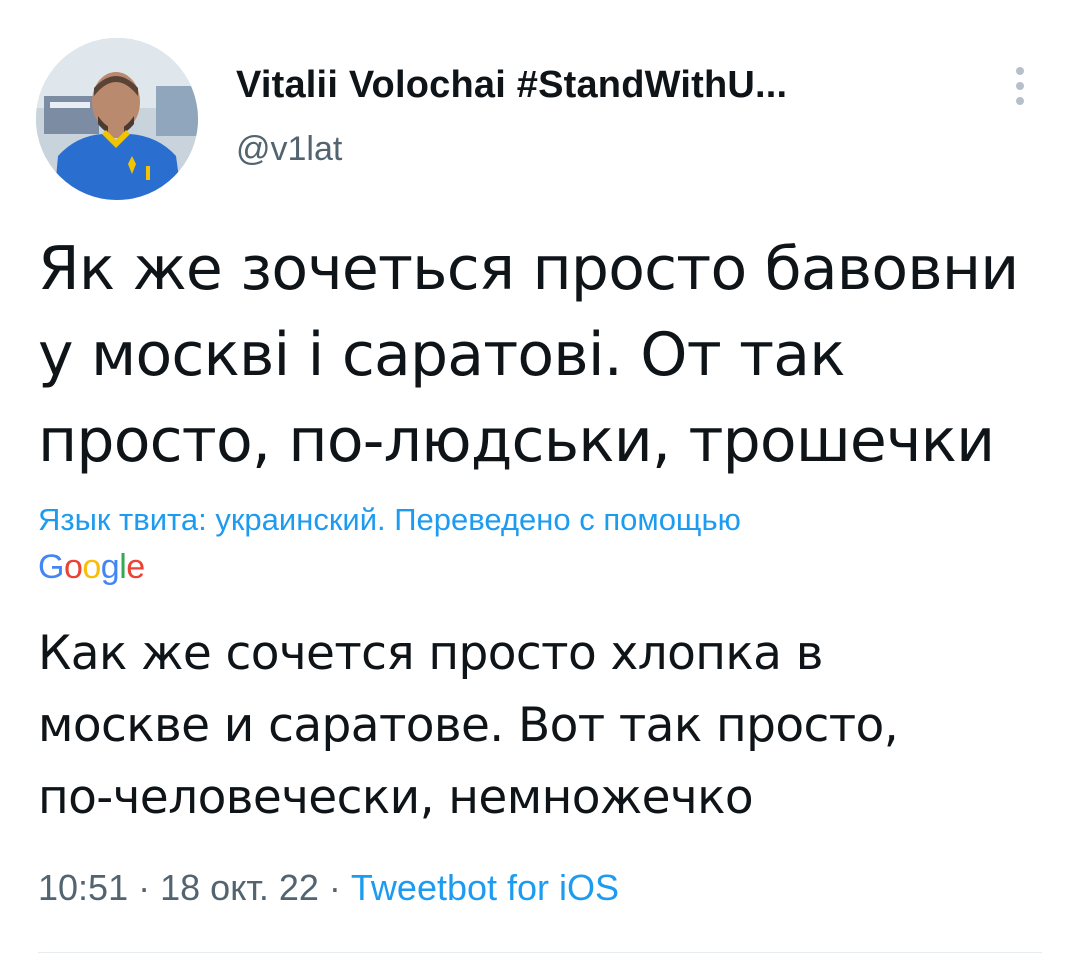  I want to click on user-avatar, so click(117, 119).